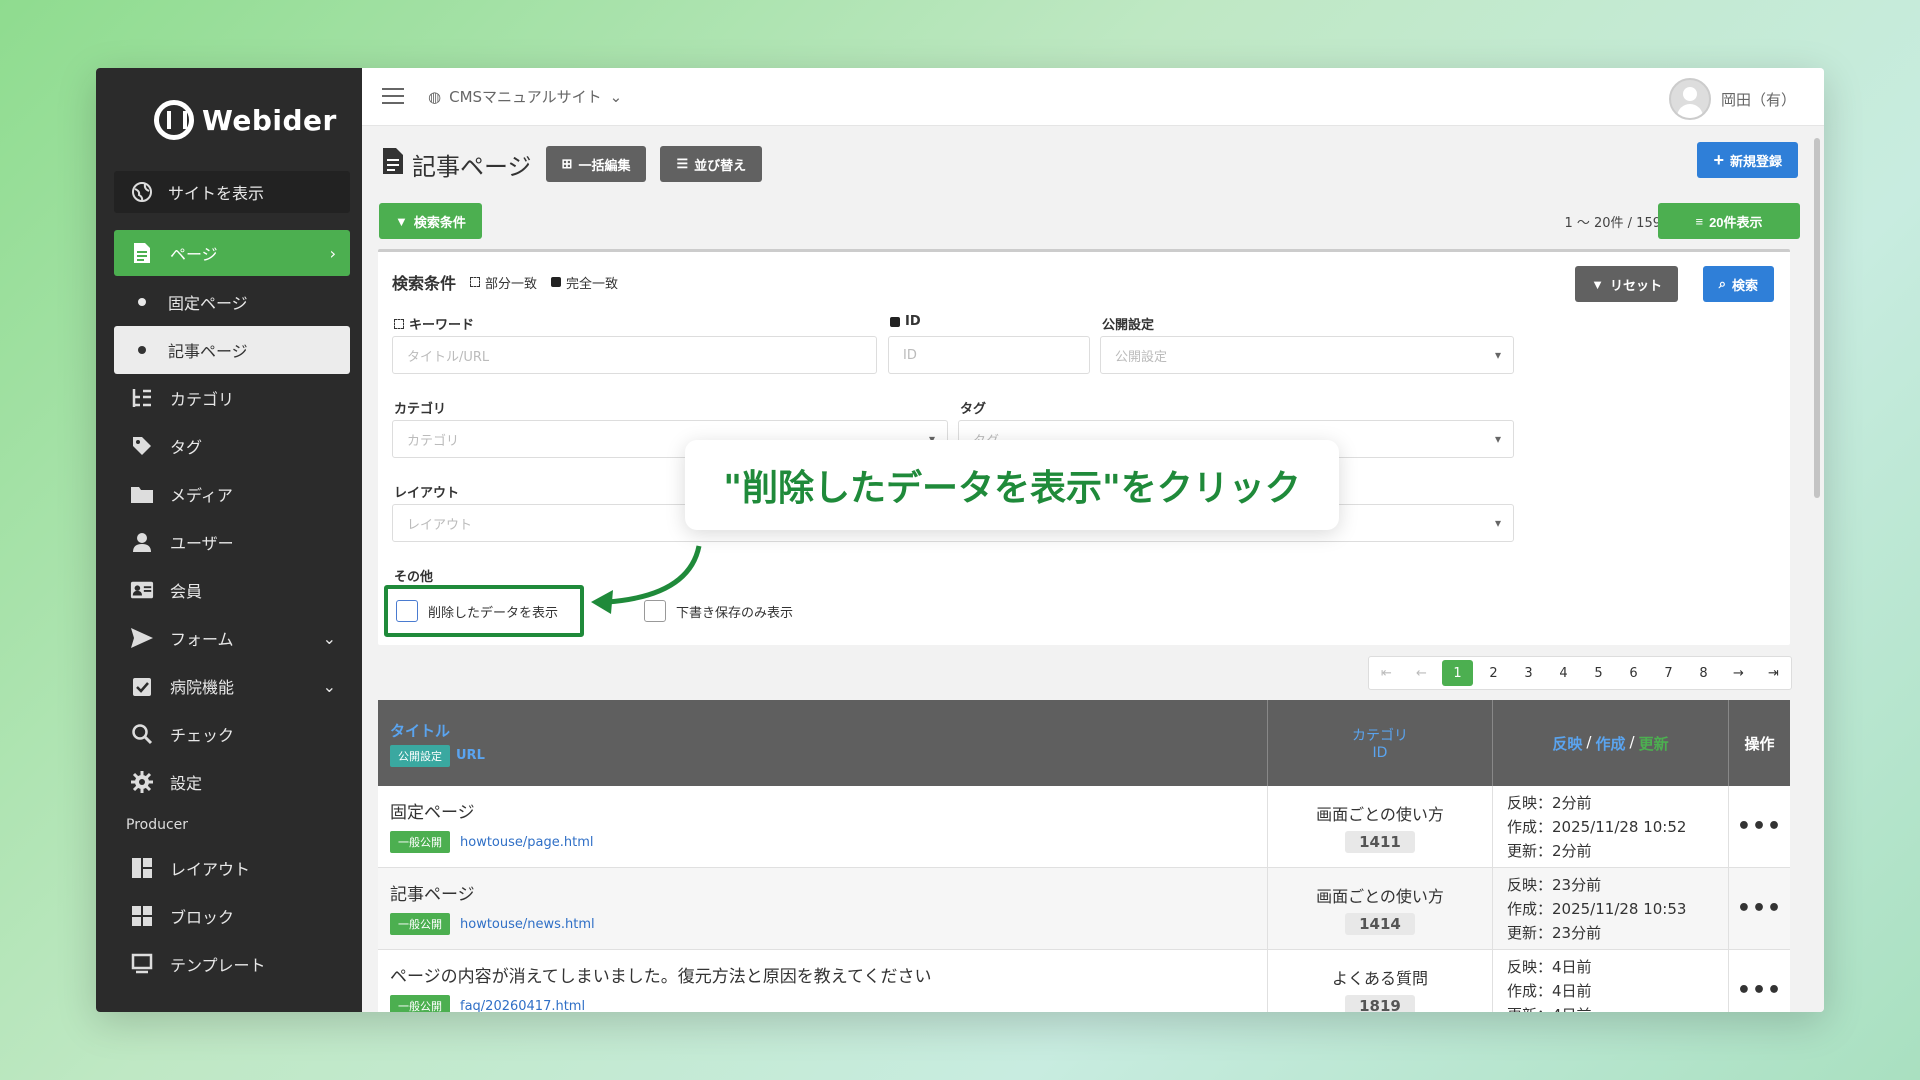 The image size is (1920, 1080). Describe the element at coordinates (202, 735) in the screenshot. I see `sidebar-item-label: チェック` at that location.